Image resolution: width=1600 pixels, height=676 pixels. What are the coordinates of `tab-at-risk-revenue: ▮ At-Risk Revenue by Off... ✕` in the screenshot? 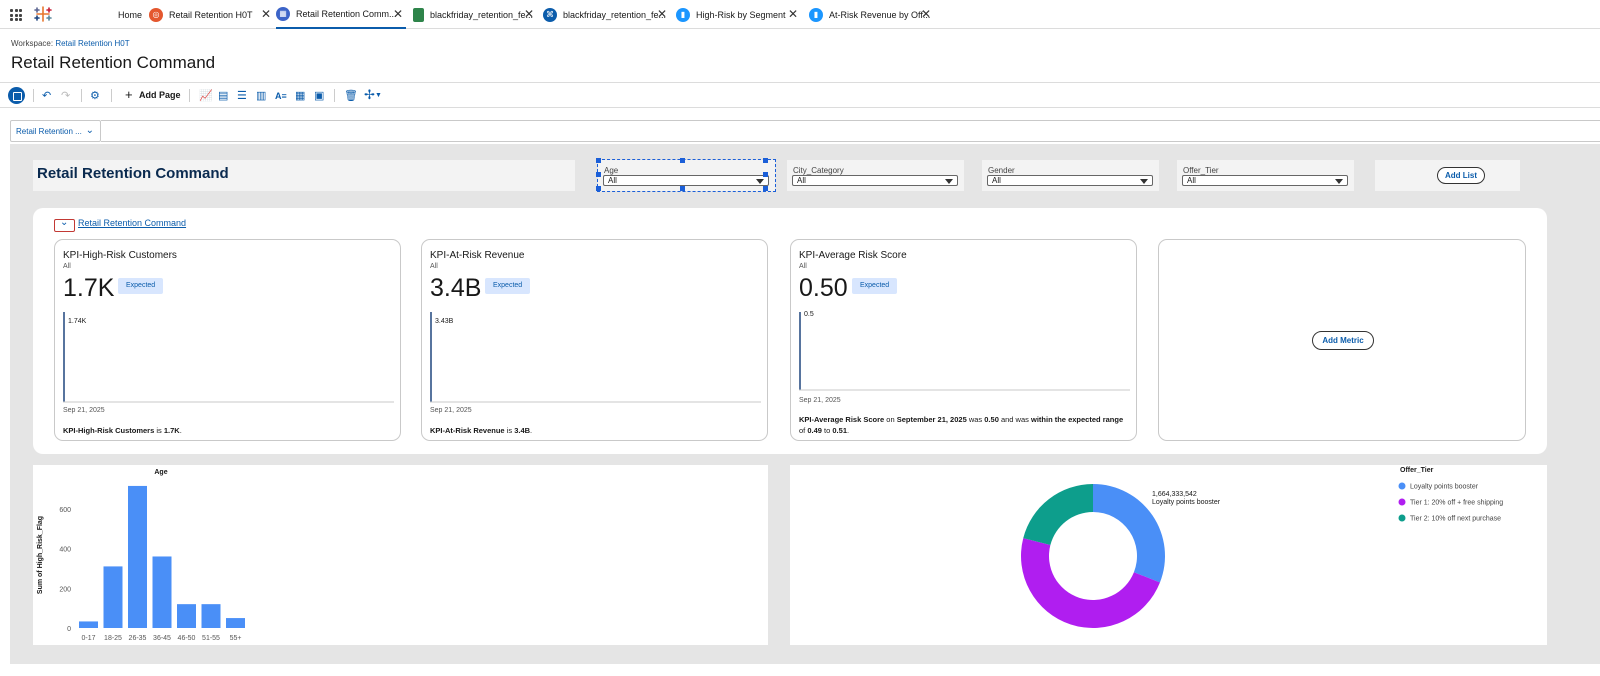 It's located at (871, 14).